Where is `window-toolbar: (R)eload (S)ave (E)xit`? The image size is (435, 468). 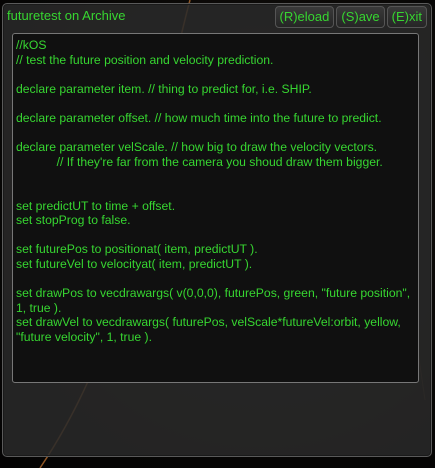
window-toolbar: (R)eload (S)ave (E)xit is located at coordinates (350, 17).